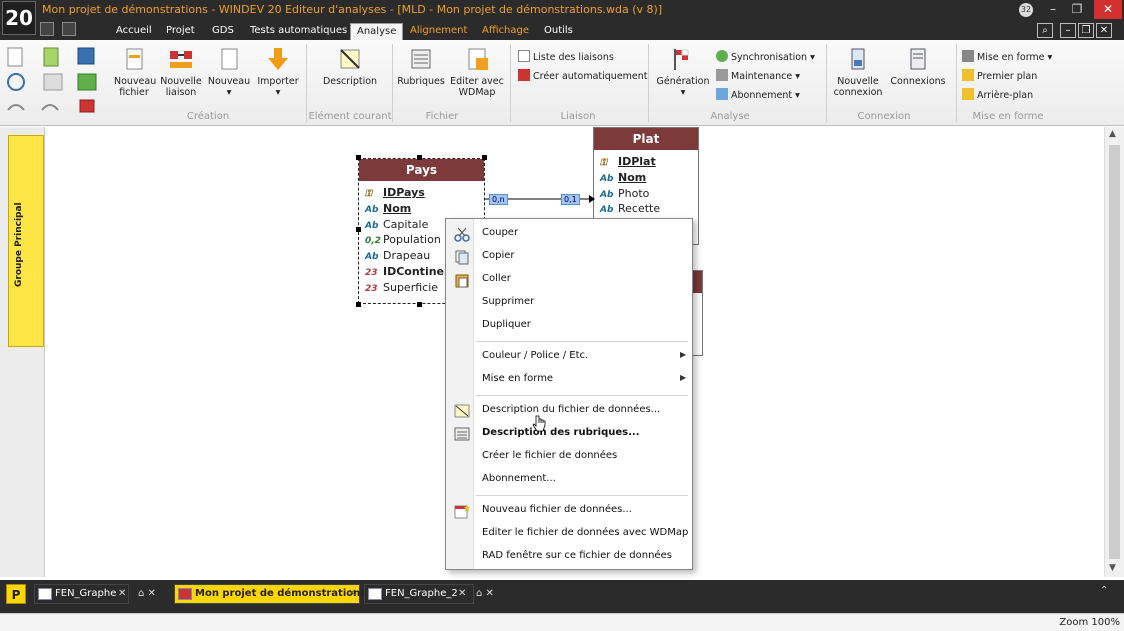 The height and width of the screenshot is (631, 1124). I want to click on quick-access-grid-icon, so click(47, 29).